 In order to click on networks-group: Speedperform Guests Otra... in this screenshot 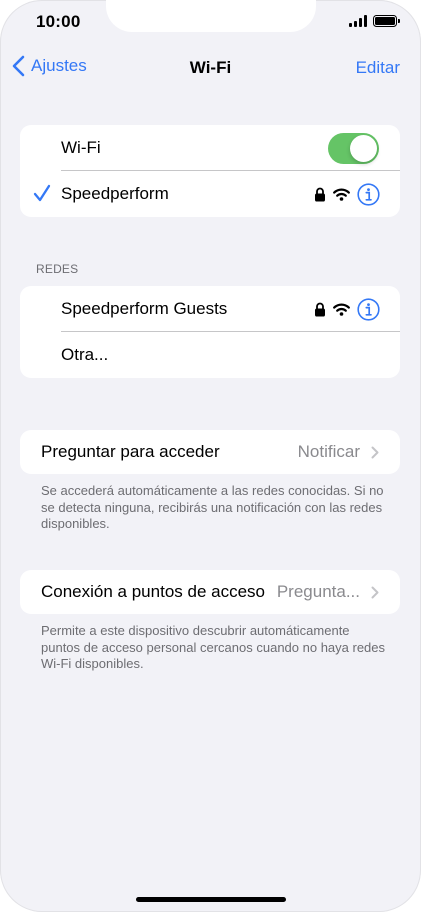, I will do `click(210, 332)`.